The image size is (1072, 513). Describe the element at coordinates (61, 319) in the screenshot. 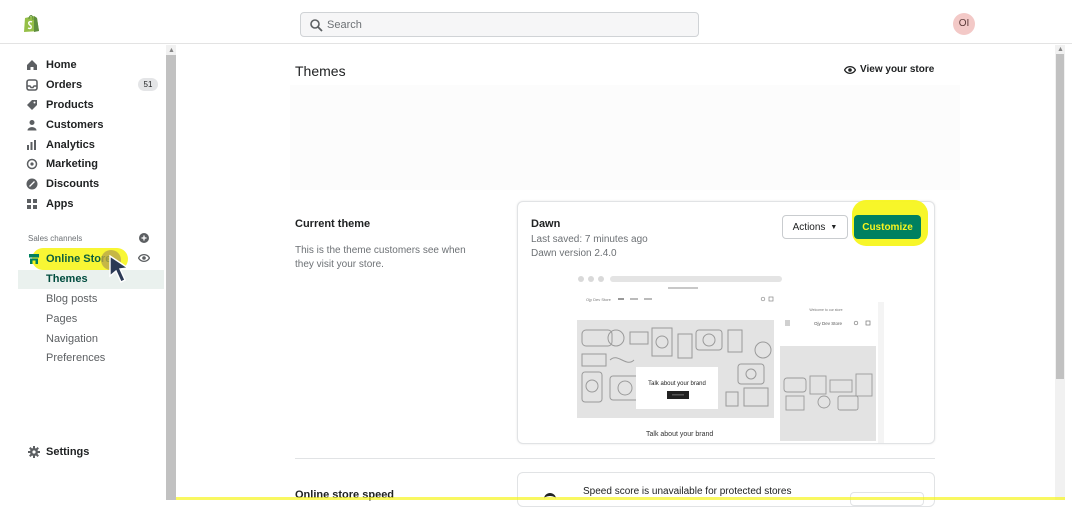

I see `subnav-pages: Pages` at that location.